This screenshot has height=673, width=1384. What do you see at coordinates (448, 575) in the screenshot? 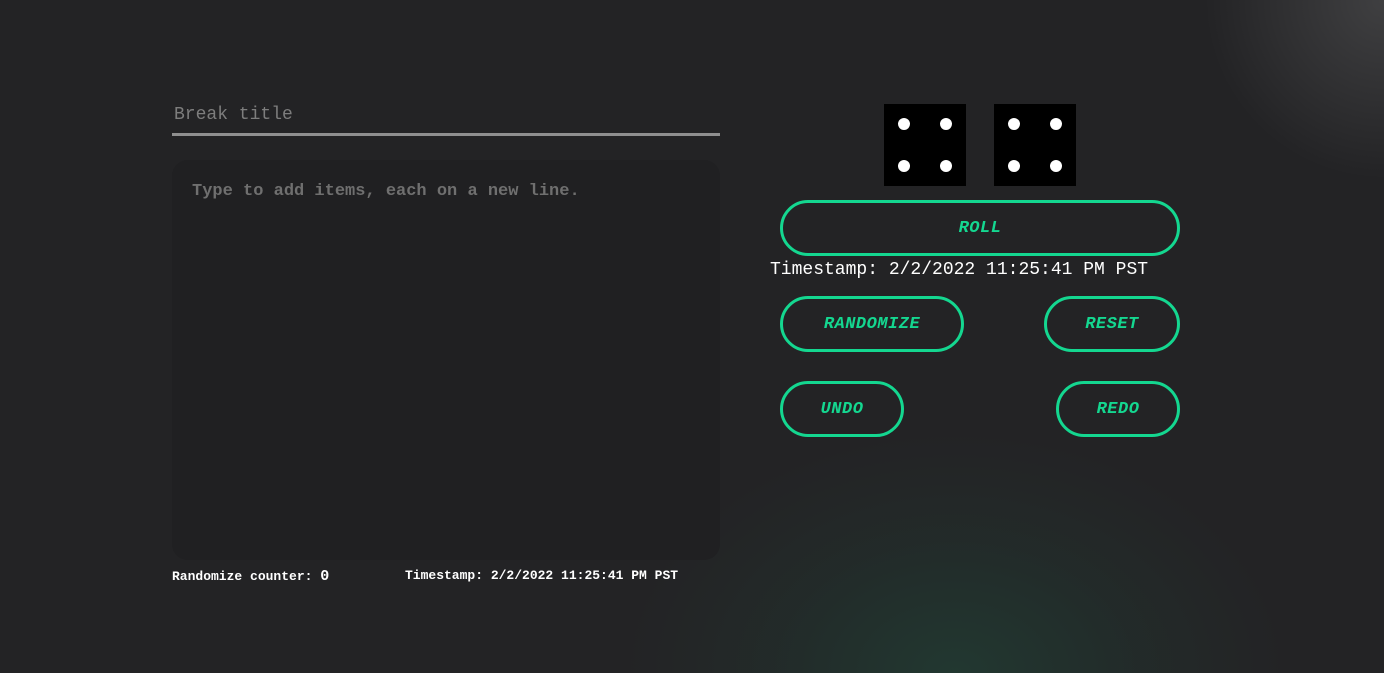
I see `editor-timestamp-label: Timestamp:` at bounding box center [448, 575].